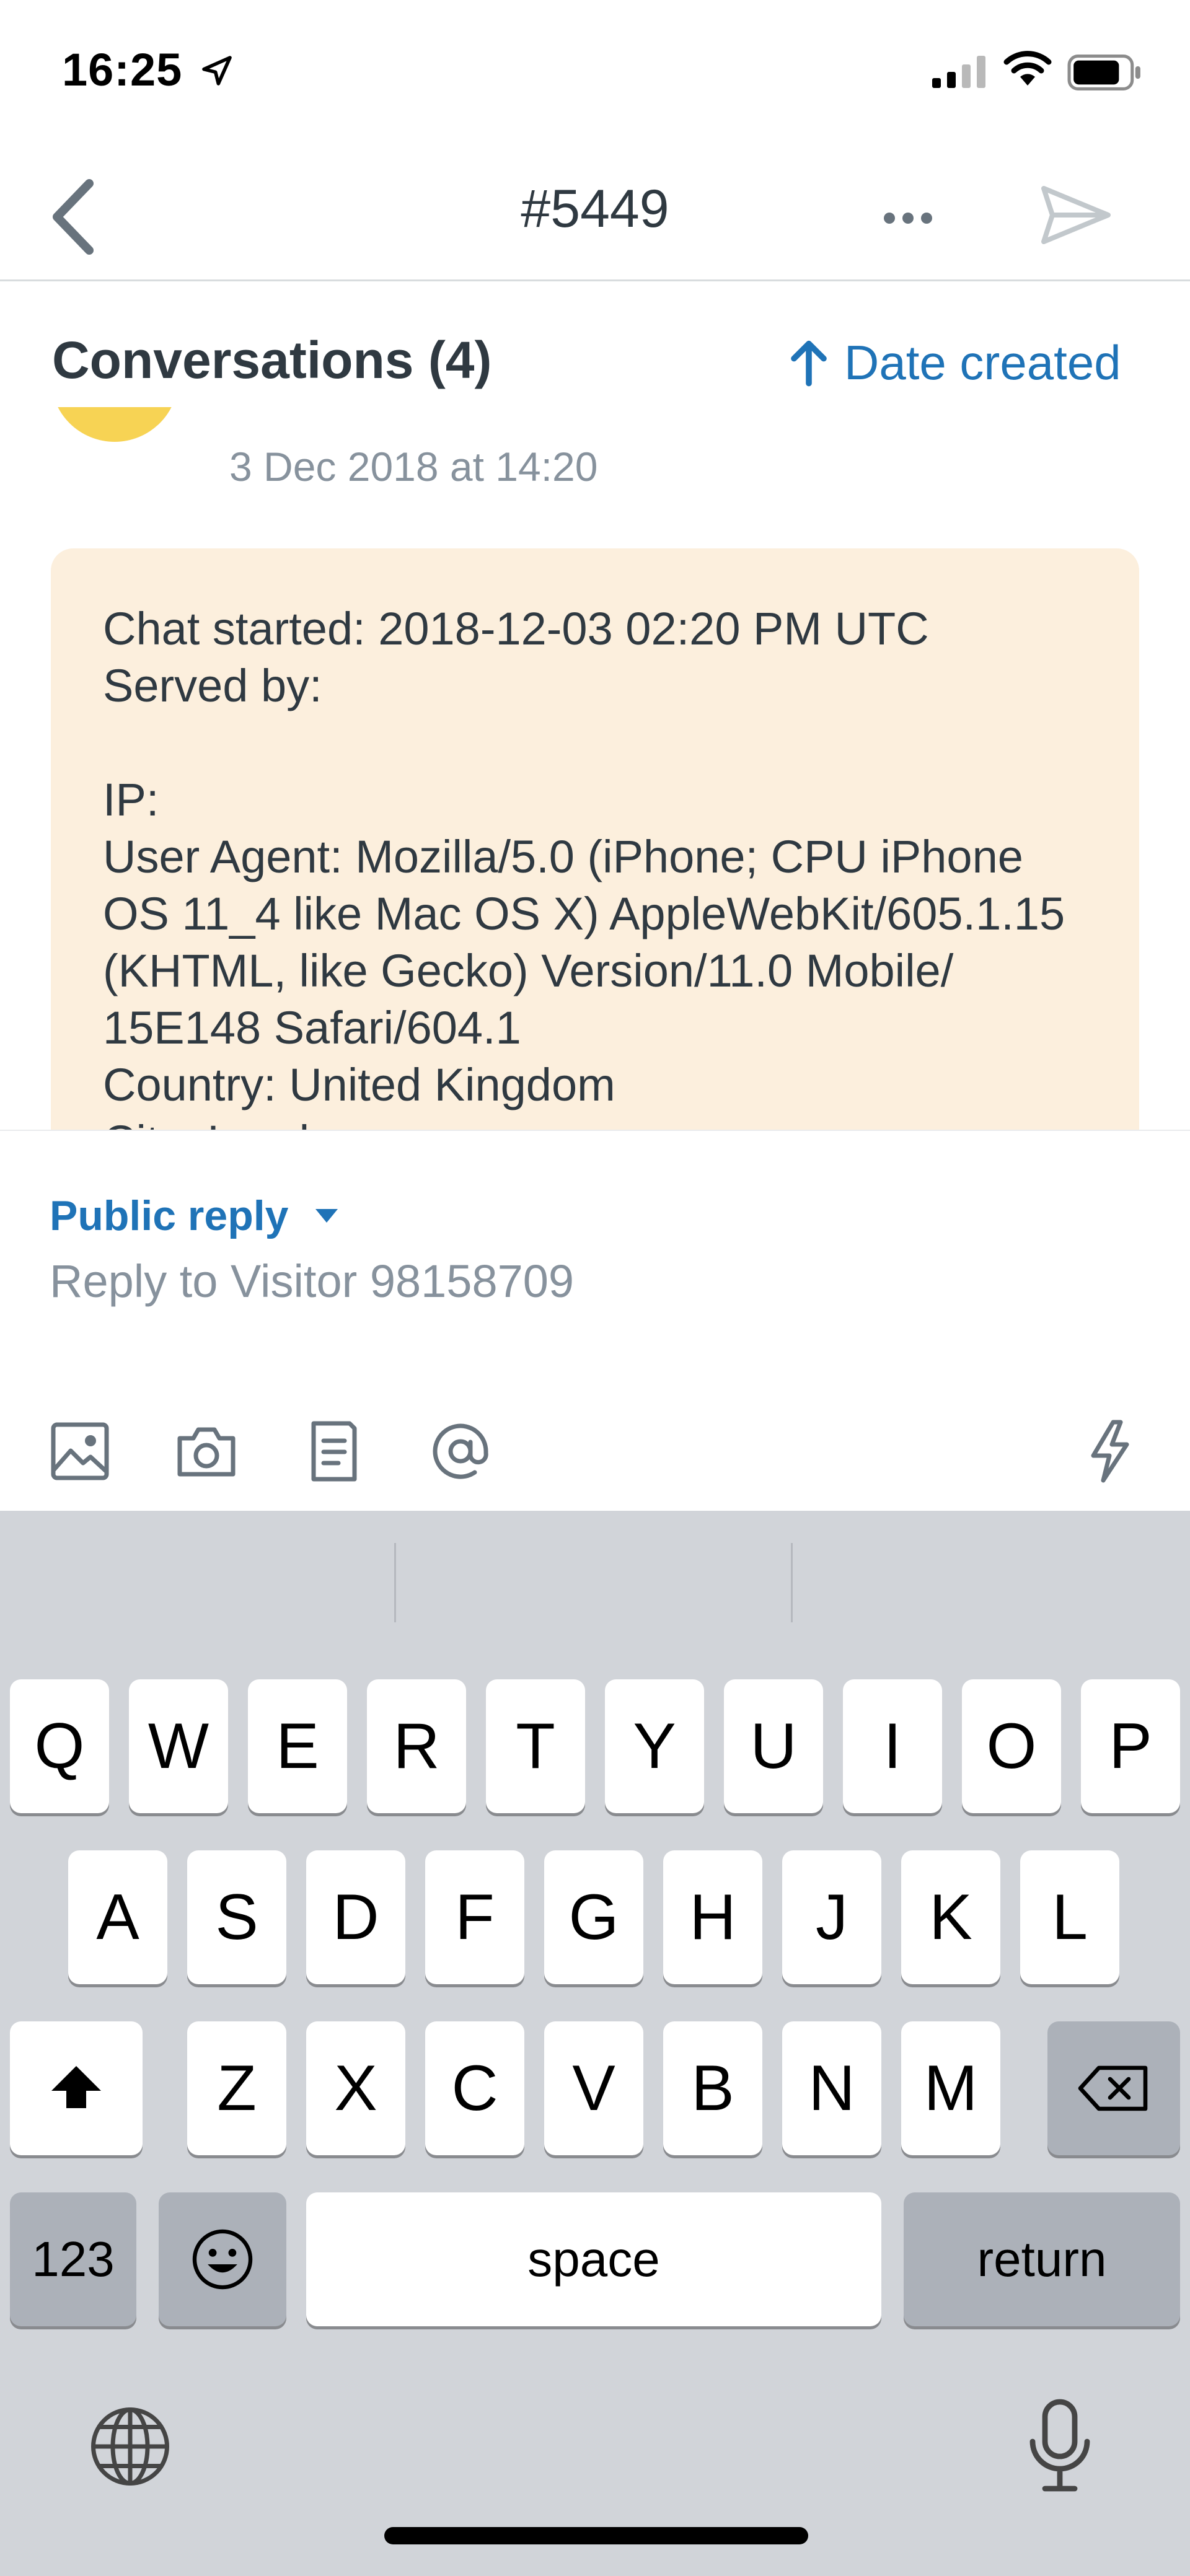 The image size is (1190, 2576). What do you see at coordinates (236, 1917) in the screenshot?
I see `key-s: S` at bounding box center [236, 1917].